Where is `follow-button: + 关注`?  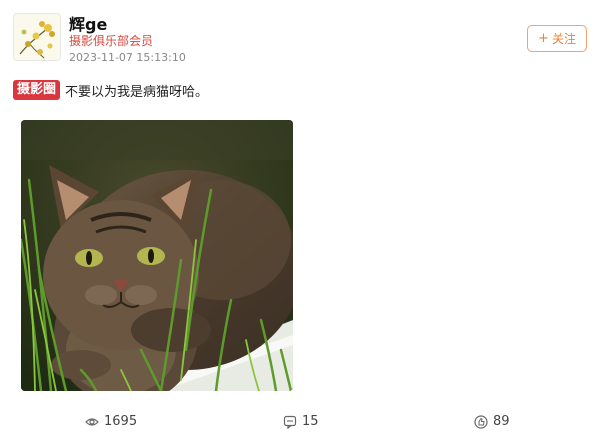
follow-button: + 关注 is located at coordinates (557, 38).